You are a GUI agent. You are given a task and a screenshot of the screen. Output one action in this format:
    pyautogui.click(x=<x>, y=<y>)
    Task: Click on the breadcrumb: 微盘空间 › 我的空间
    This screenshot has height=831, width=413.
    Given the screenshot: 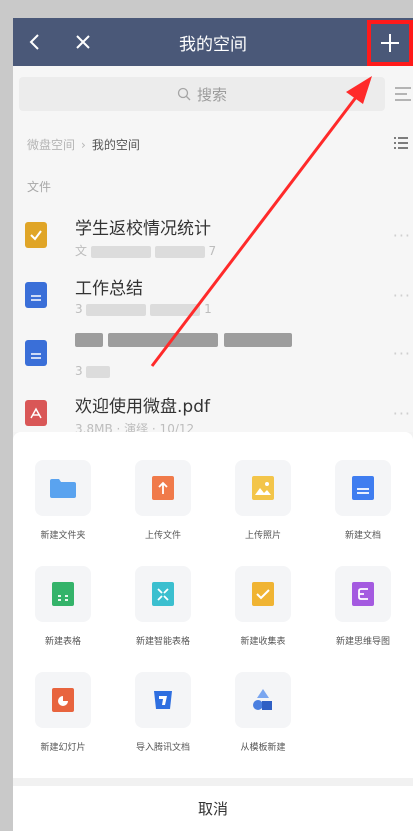 What is the action you would take?
    pyautogui.click(x=83, y=144)
    